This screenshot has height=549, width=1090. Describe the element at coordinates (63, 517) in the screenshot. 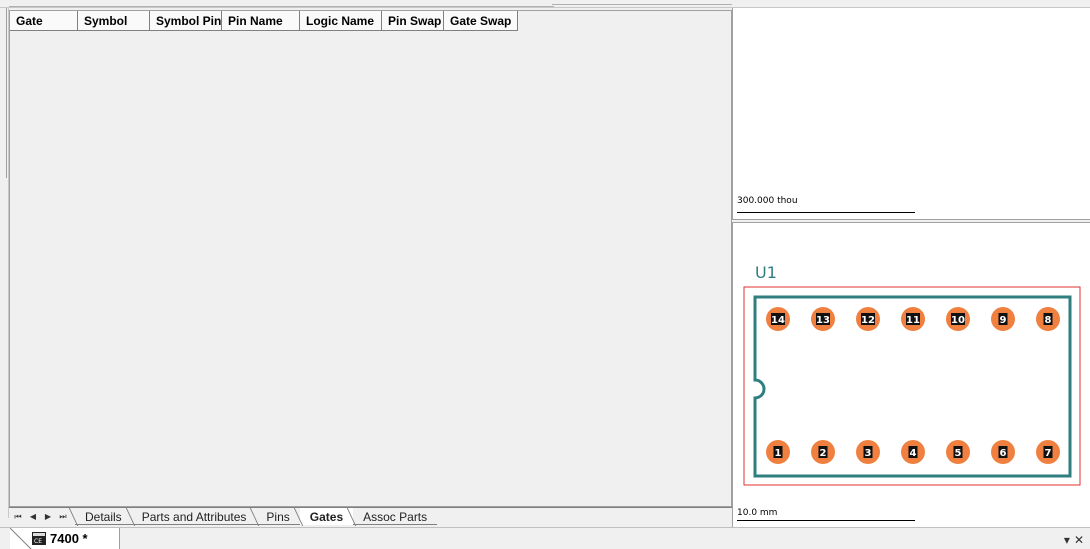

I see `last-sheet-icon: ⏭` at that location.